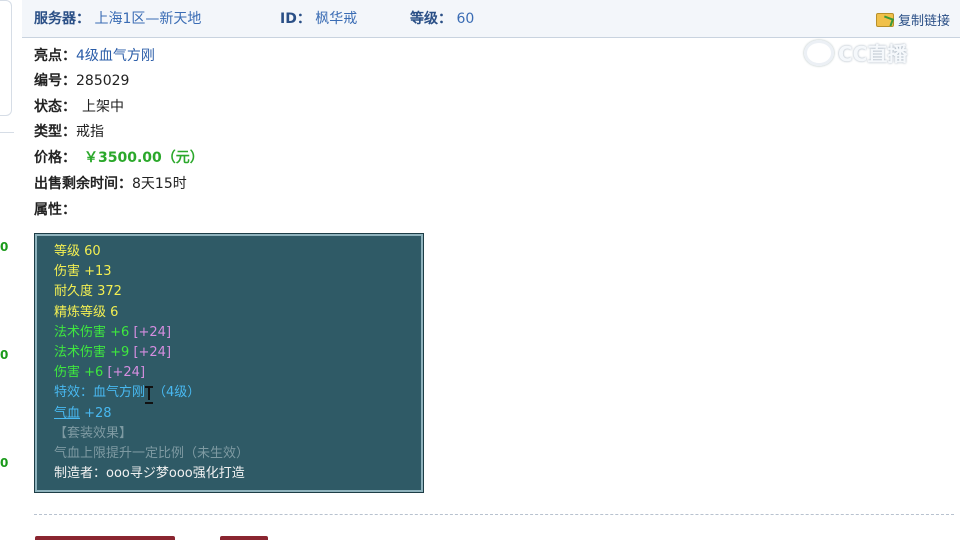 Image resolution: width=960 pixels, height=540 pixels. I want to click on status-label: 状态：, so click(55, 107).